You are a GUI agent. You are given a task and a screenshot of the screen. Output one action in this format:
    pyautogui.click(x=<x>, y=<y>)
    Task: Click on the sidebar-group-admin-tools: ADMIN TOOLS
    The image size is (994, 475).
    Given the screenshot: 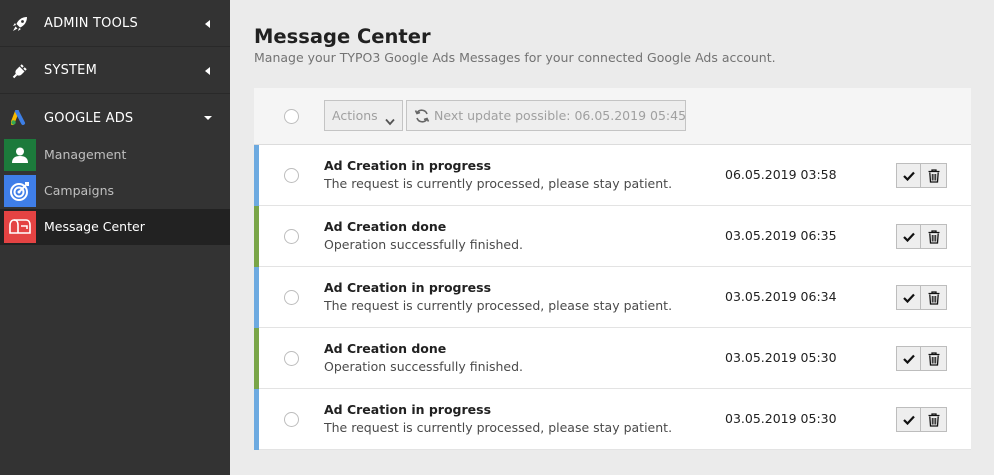 What is the action you would take?
    pyautogui.click(x=115, y=24)
    